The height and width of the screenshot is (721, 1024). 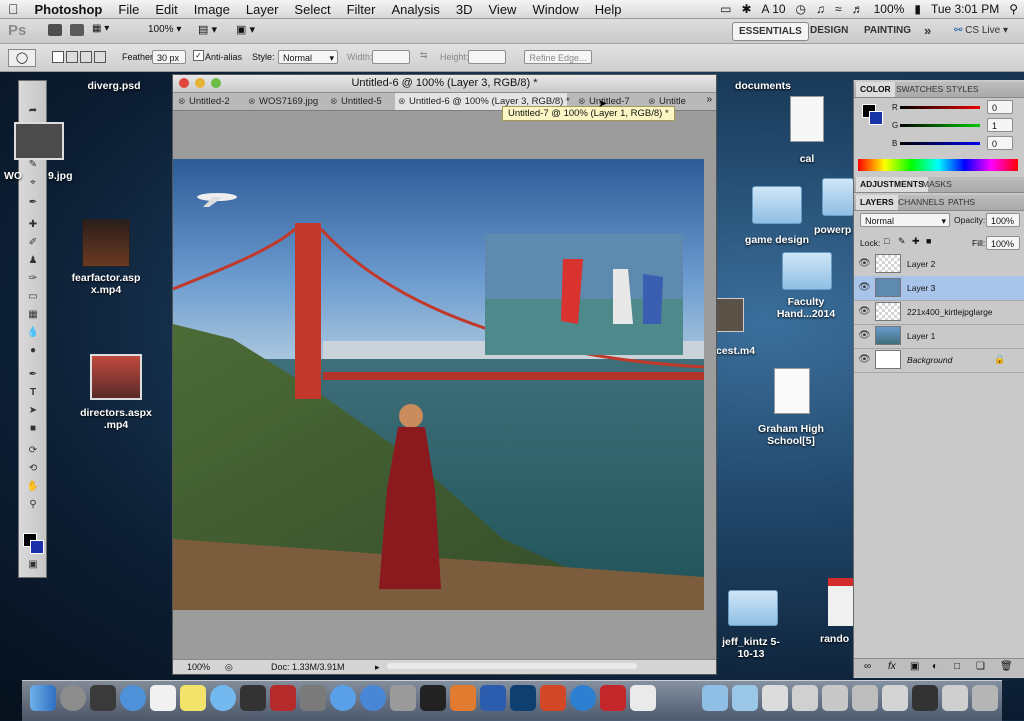 What do you see at coordinates (37, 547) in the screenshot?
I see `background-color-swatch` at bounding box center [37, 547].